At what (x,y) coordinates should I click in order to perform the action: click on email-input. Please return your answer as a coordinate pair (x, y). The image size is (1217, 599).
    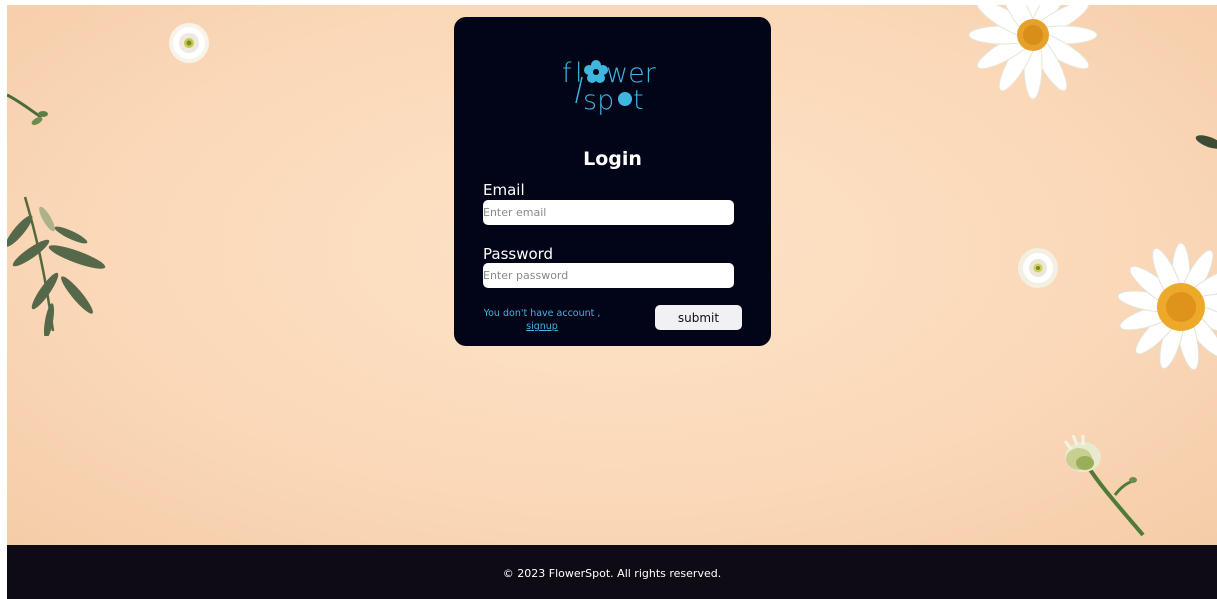
    Looking at the image, I should click on (608, 212).